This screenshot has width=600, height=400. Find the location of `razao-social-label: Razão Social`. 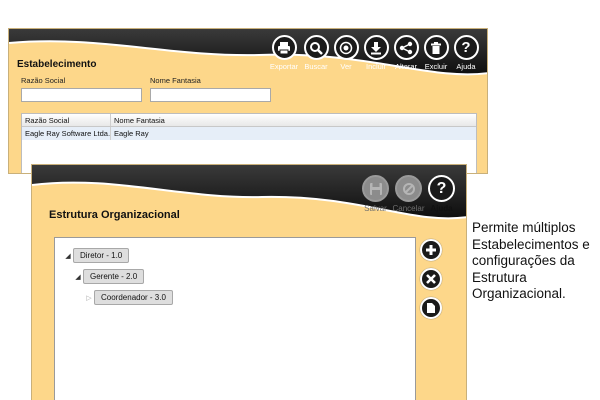

razao-social-label: Razão Social is located at coordinates (43, 80).